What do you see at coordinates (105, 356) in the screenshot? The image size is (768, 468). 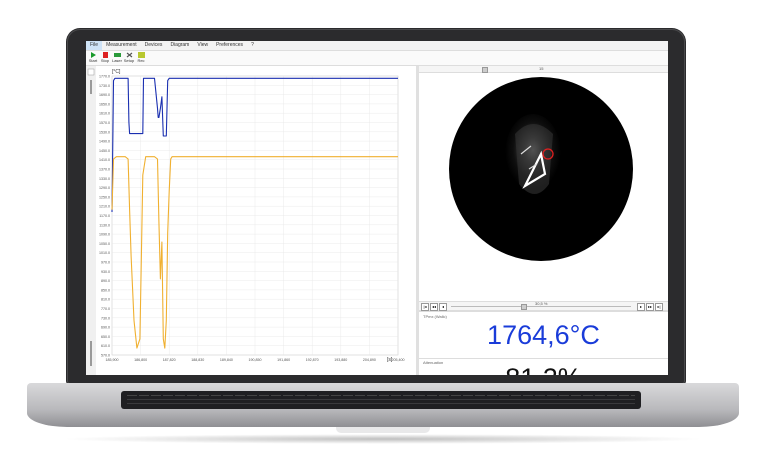 I see `y-tick-label: 570.0` at bounding box center [105, 356].